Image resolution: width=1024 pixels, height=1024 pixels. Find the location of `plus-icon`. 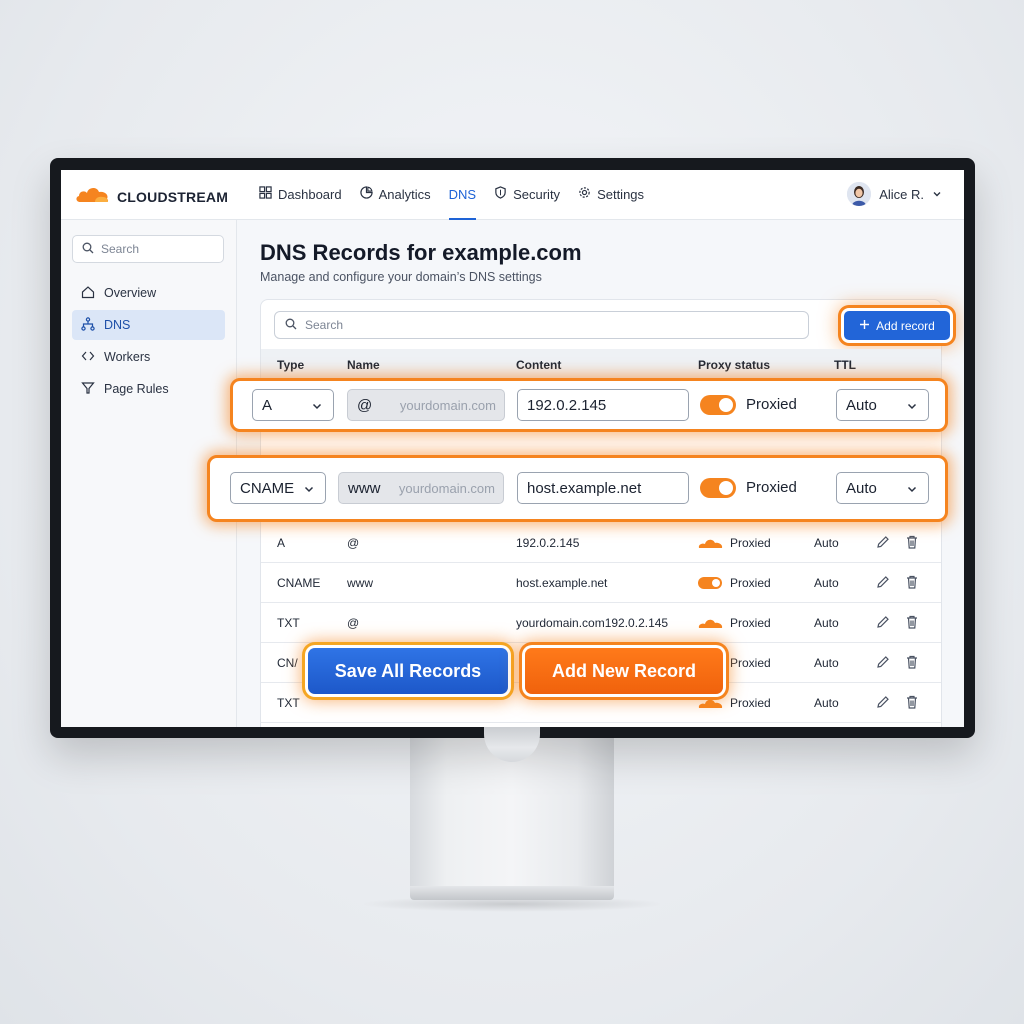

plus-icon is located at coordinates (864, 326).